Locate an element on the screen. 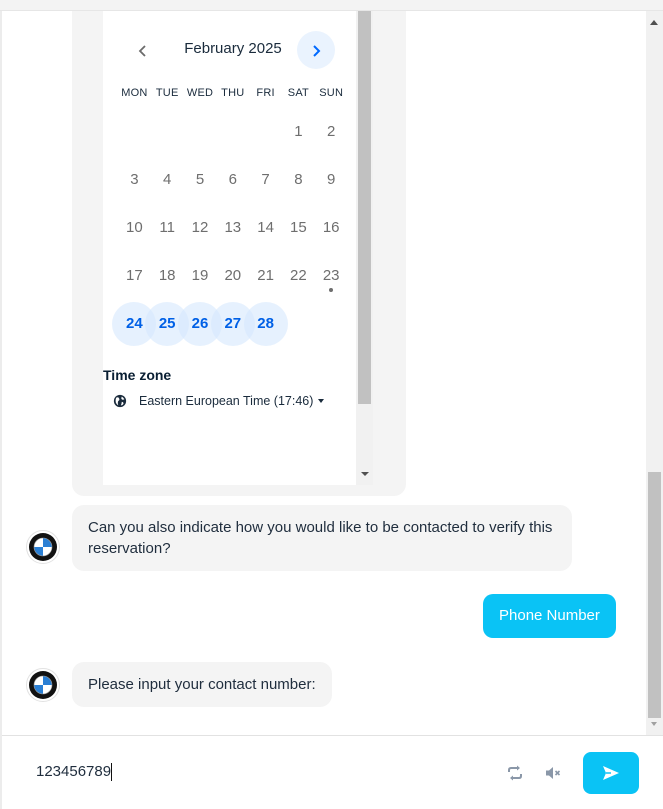 The height and width of the screenshot is (809, 663). next-month-button is located at coordinates (316, 50).